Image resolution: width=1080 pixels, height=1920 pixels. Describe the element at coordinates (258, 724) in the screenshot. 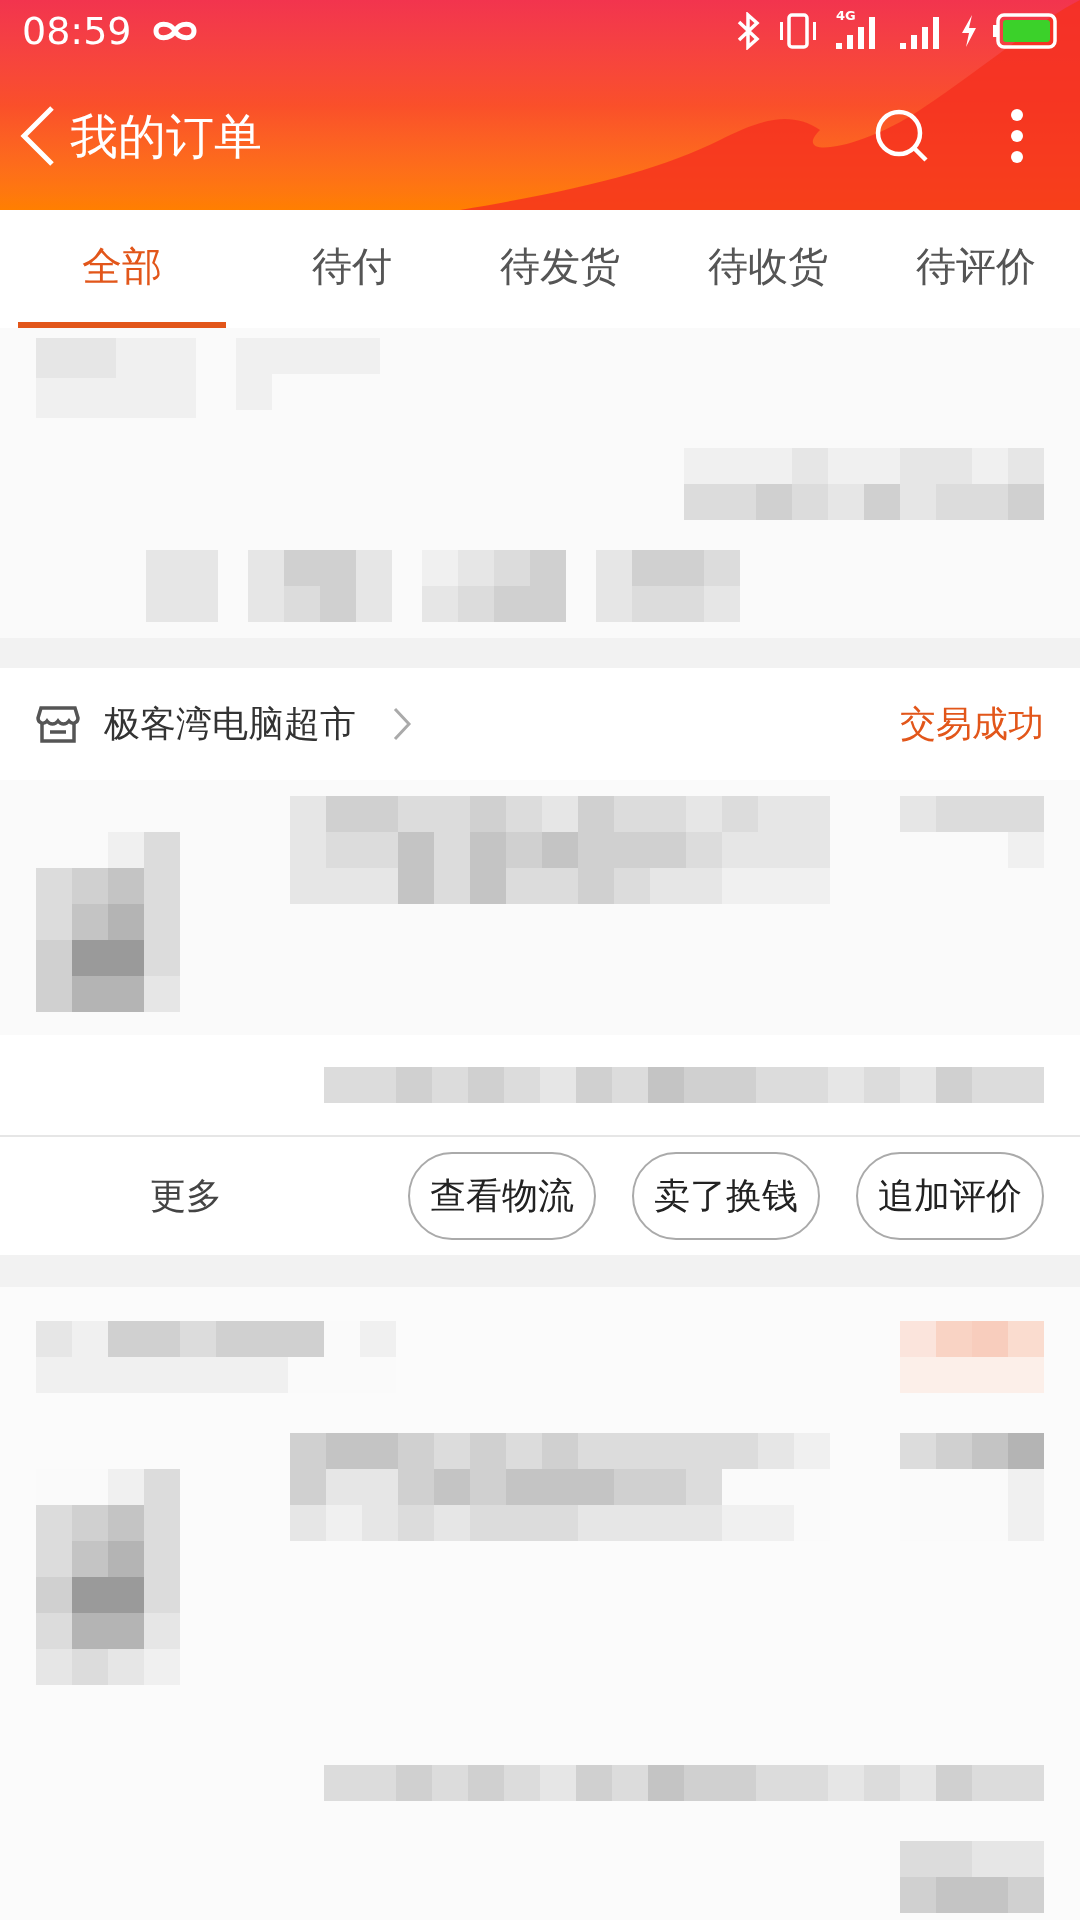

I see `store-link: 极客湾电脑超市` at that location.